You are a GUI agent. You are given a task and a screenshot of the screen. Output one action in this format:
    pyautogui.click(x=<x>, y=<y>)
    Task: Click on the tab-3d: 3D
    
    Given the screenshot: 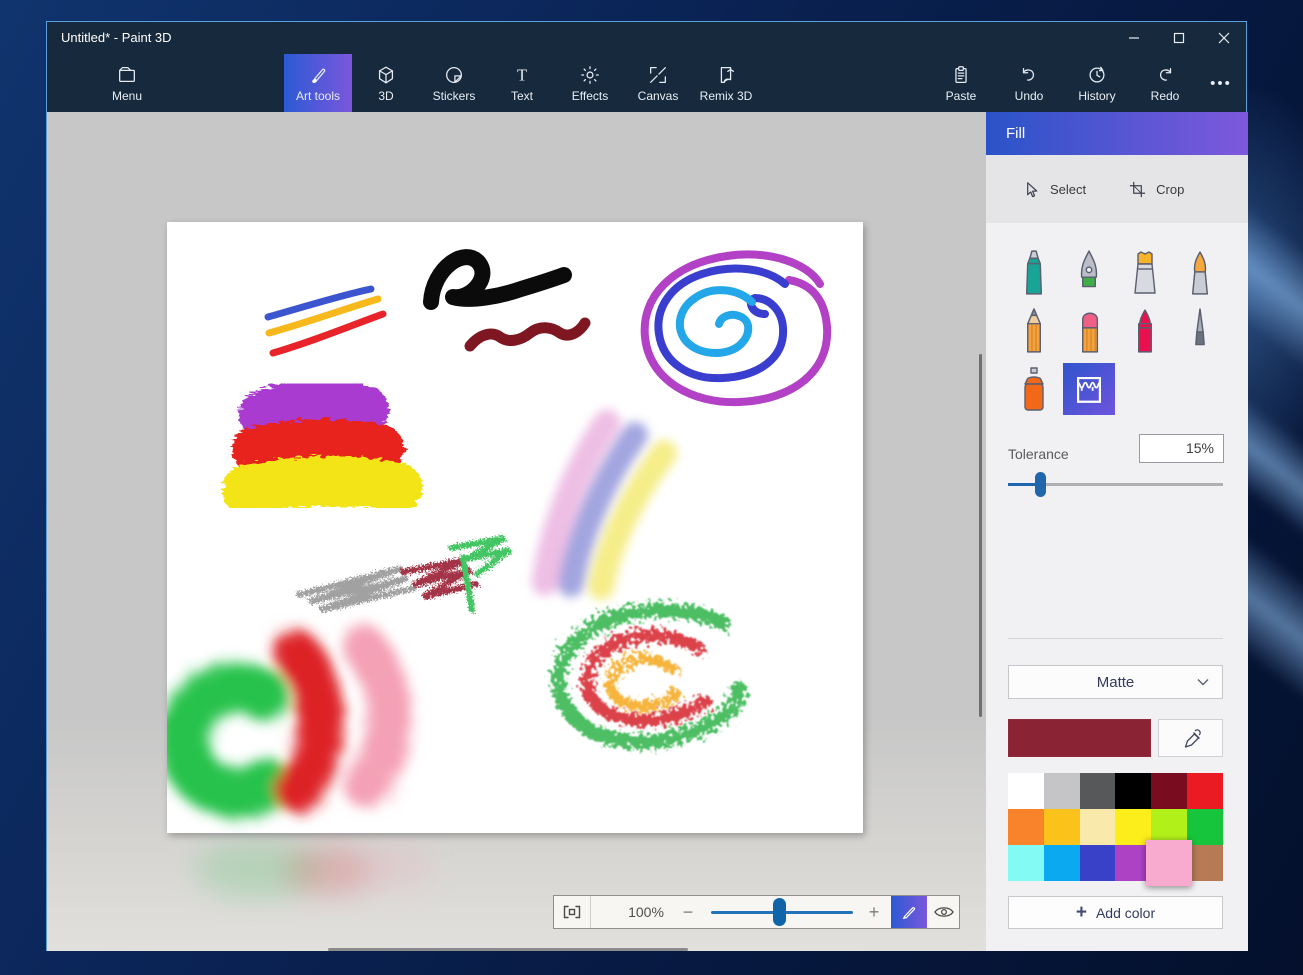 What is the action you would take?
    pyautogui.click(x=386, y=83)
    